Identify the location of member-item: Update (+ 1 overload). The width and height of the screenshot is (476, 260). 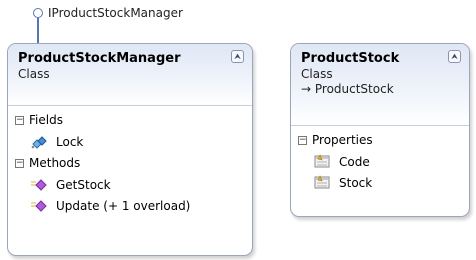
(130, 205).